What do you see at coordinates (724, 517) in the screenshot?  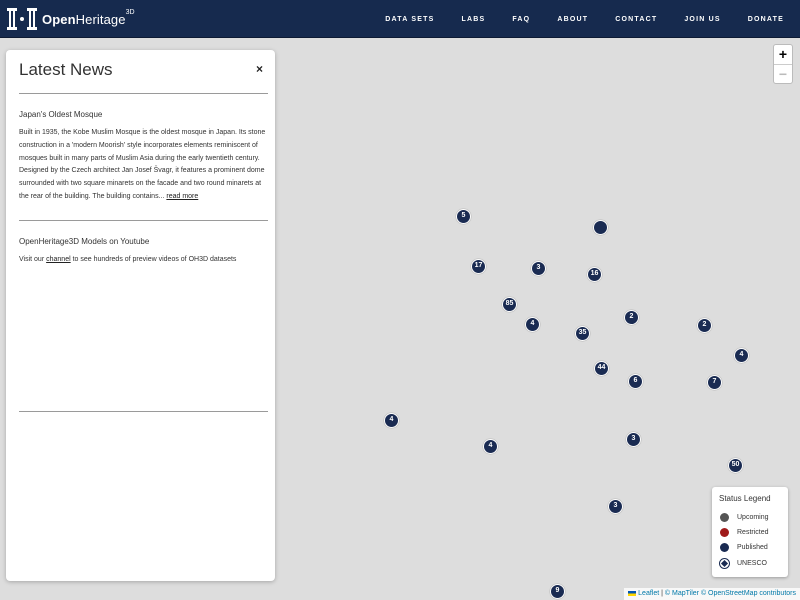 I see `upcoming-dot-icon` at bounding box center [724, 517].